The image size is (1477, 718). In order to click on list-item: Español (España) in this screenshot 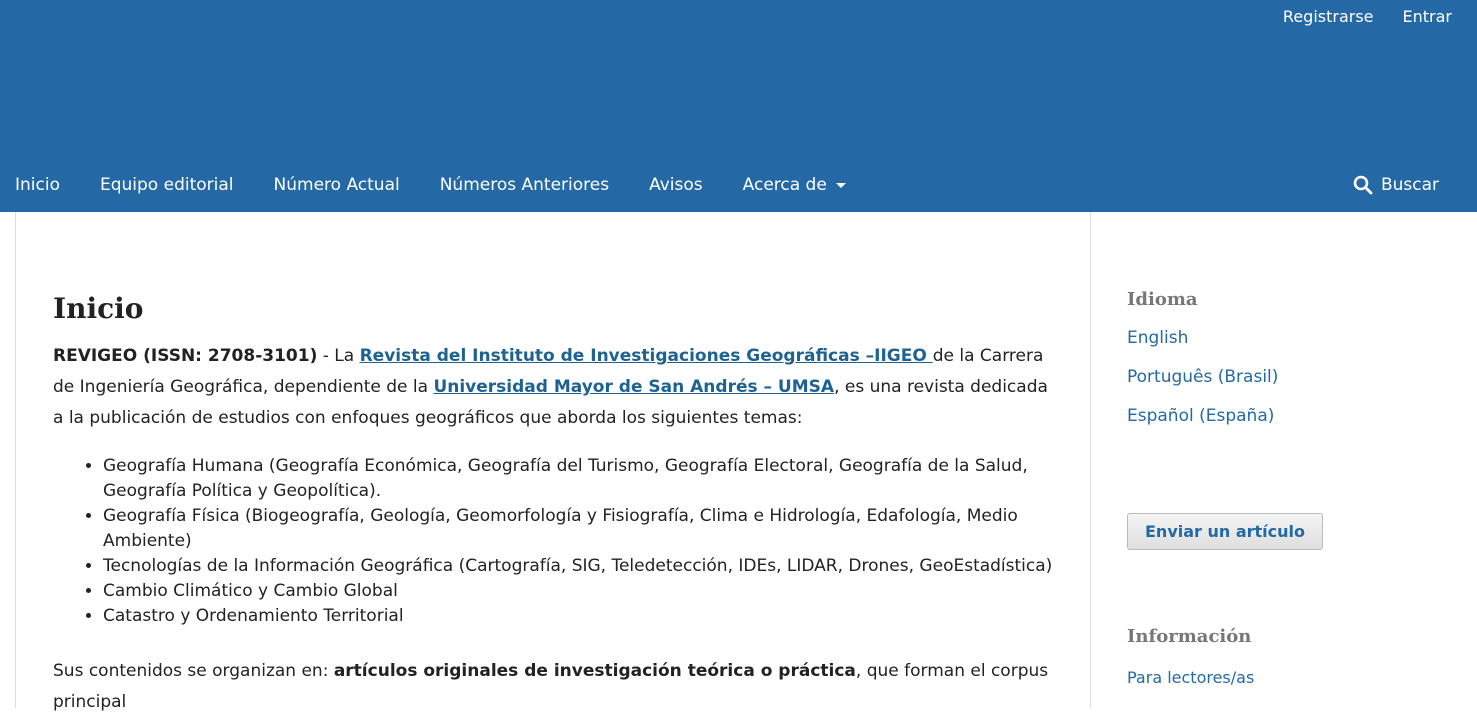, I will do `click(1202, 416)`.